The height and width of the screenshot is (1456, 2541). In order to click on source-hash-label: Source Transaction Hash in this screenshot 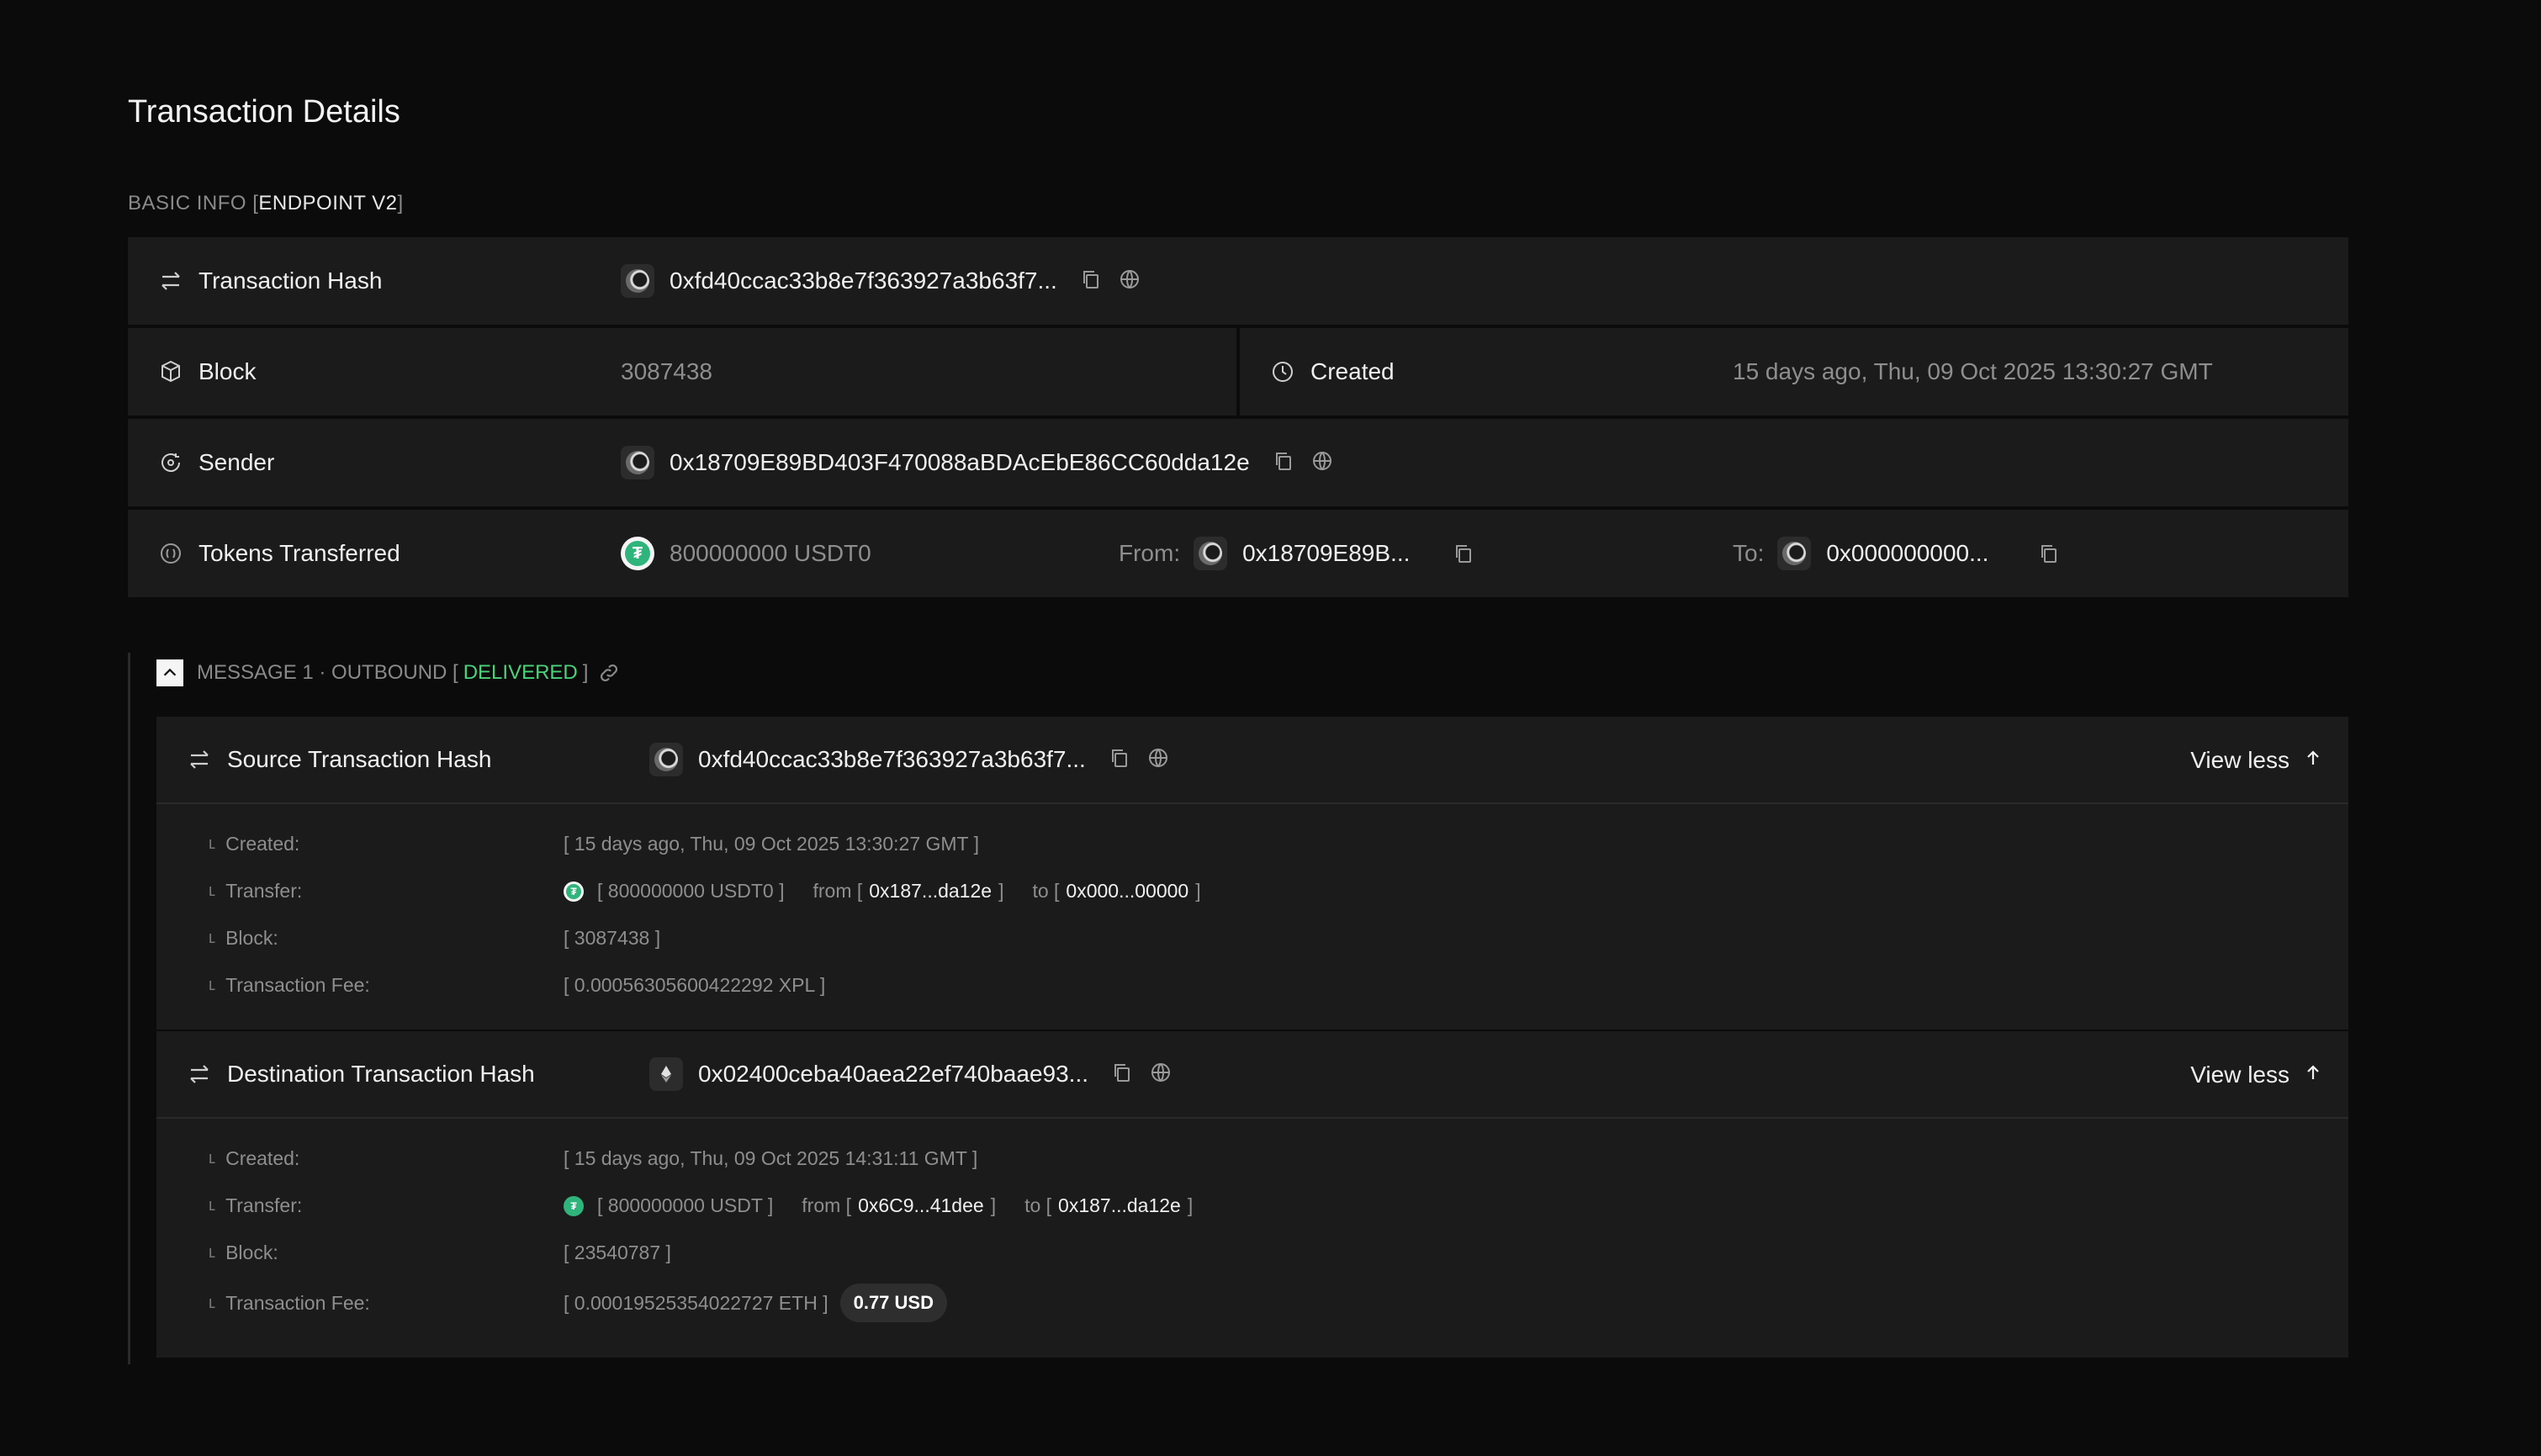, I will do `click(359, 759)`.